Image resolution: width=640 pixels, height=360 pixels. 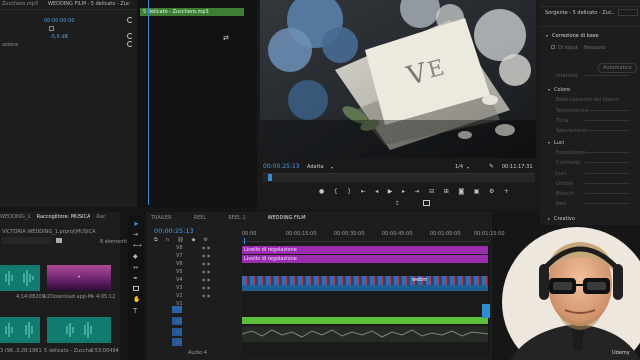 I want to click on selection-tool-icon: ➤, so click(x=136, y=224).